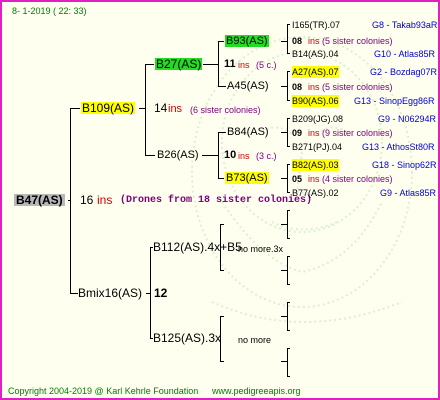 The image size is (440, 400). Describe the element at coordinates (255, 340) in the screenshot. I see `dam-dam-note: no more` at that location.